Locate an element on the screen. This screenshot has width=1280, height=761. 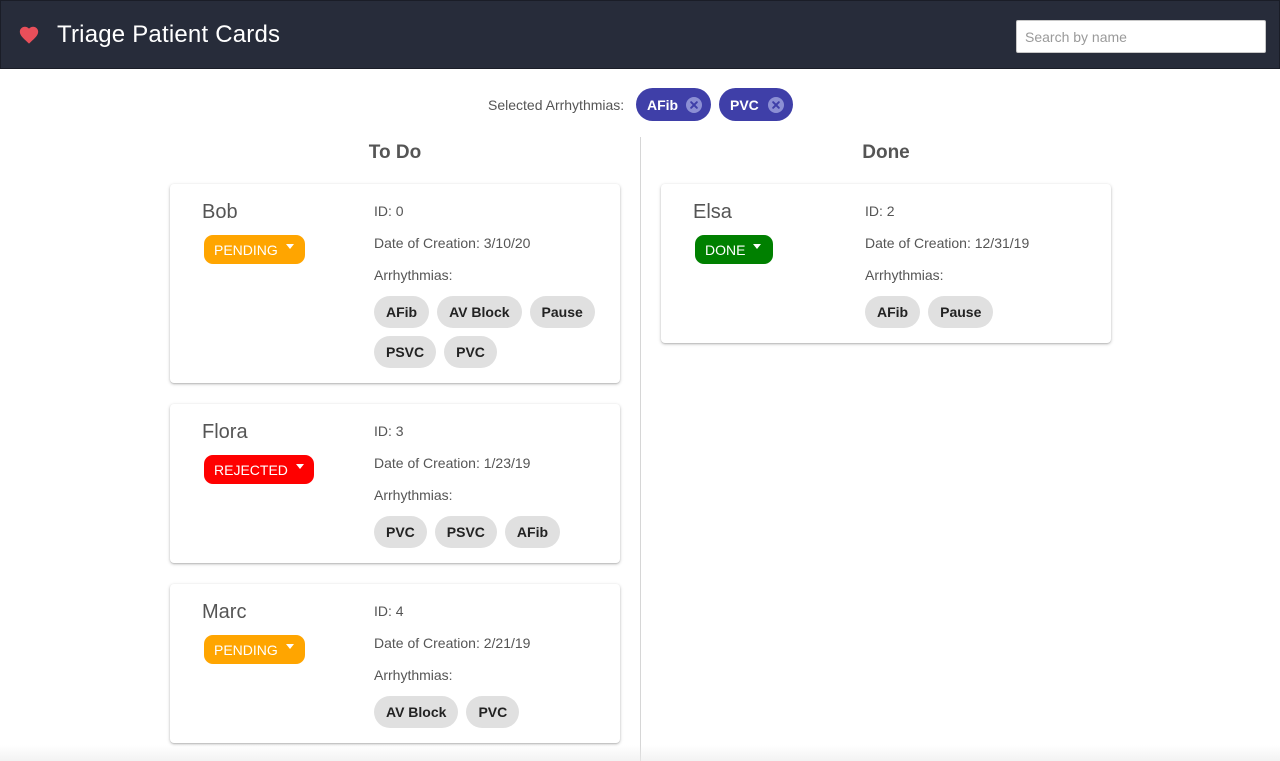
creation-date: Date of Creation: 12/31/19 is located at coordinates (947, 243).